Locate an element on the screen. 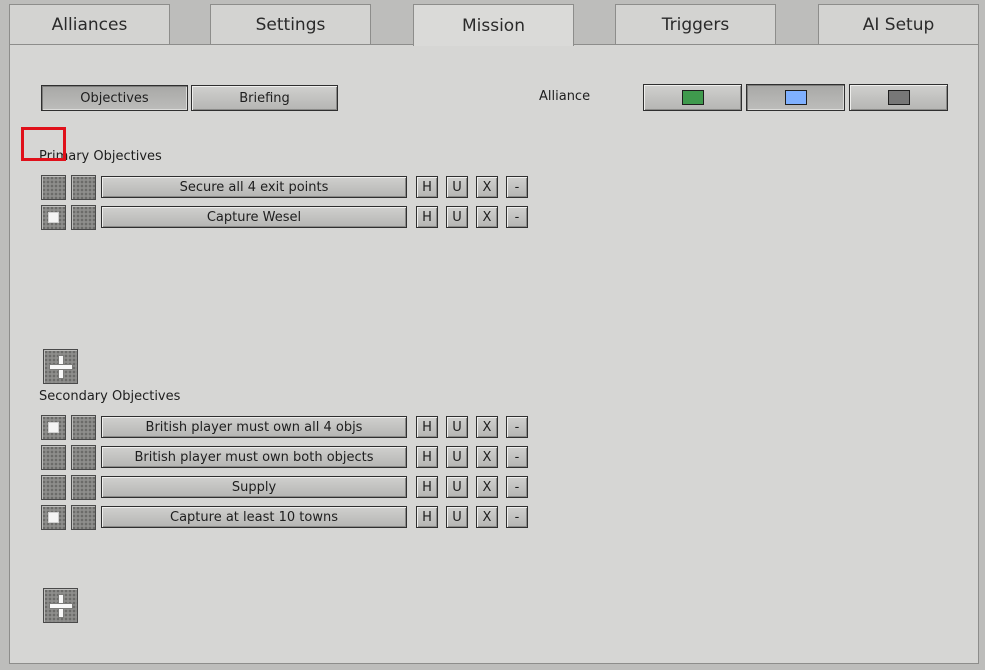  tab-settings: Settings is located at coordinates (290, 24).